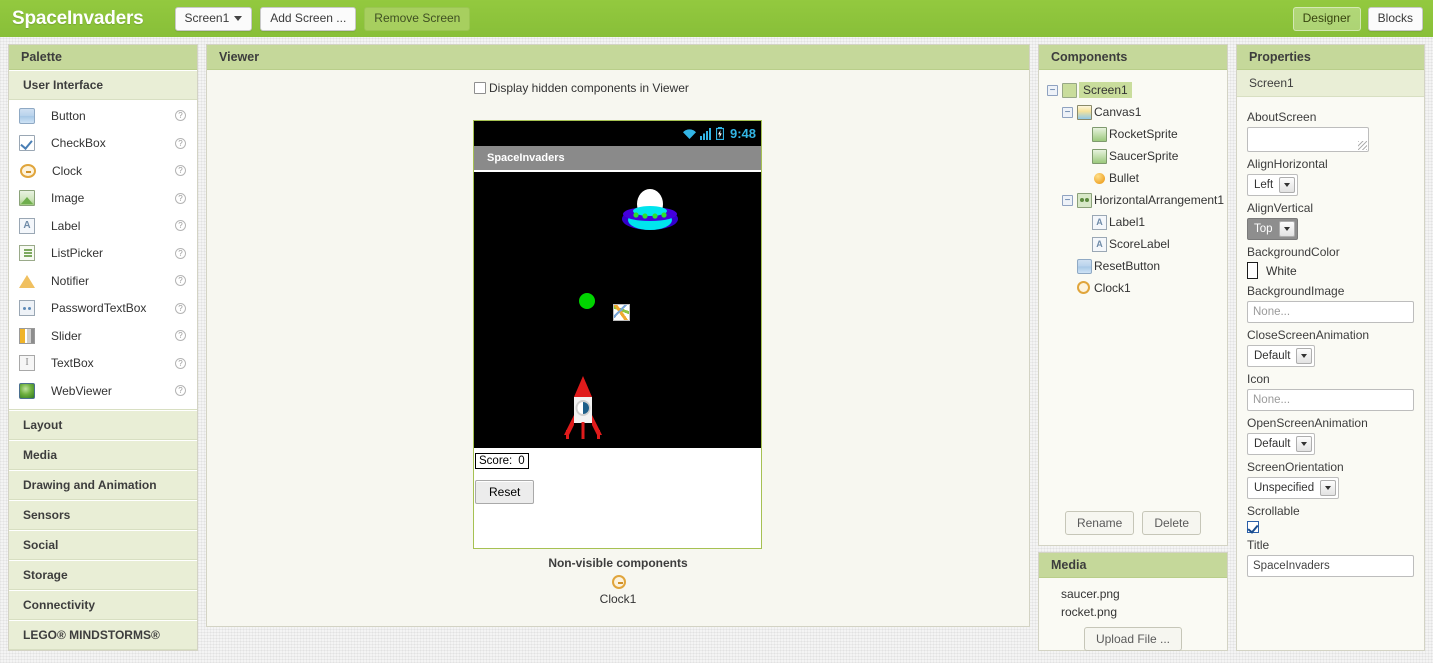 The width and height of the screenshot is (1433, 663). Describe the element at coordinates (103, 281) in the screenshot. I see `palette-item-notifier: Notifier ?` at that location.